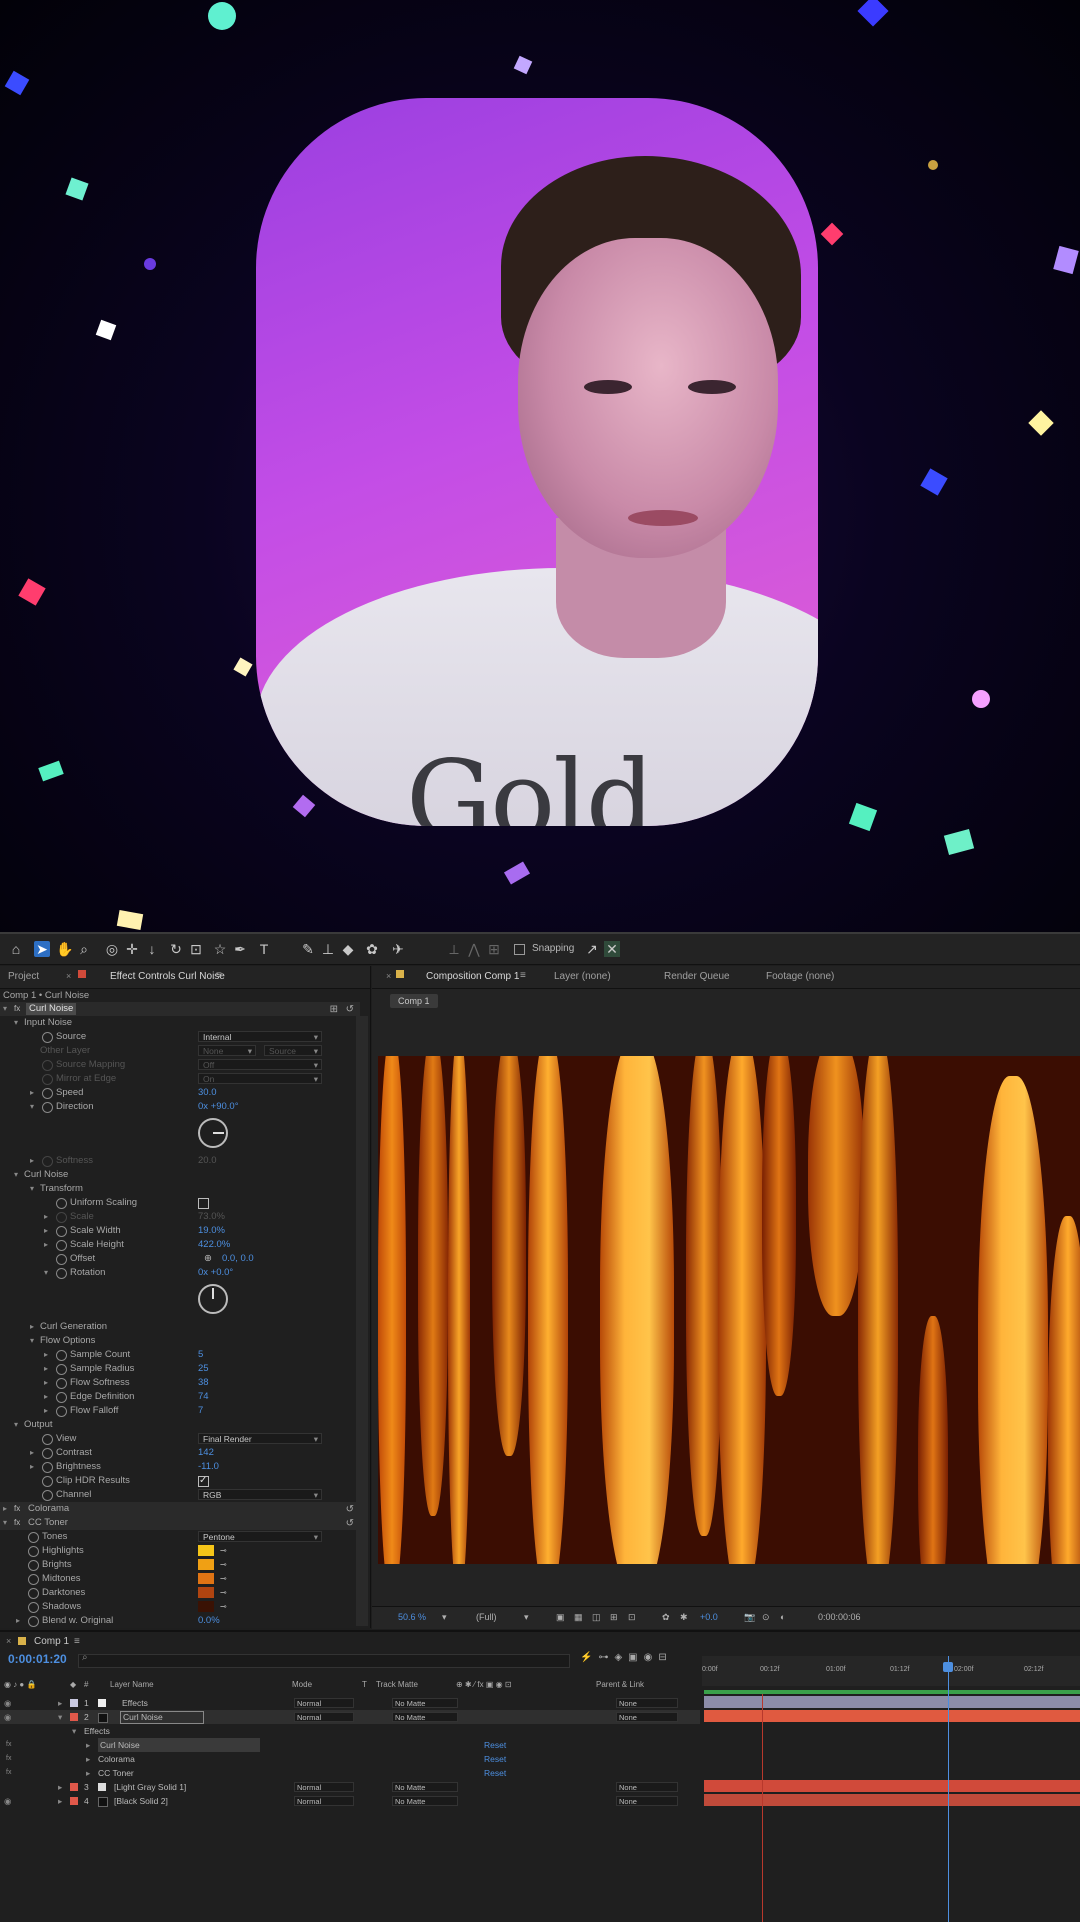 The image size is (1080, 1922). I want to click on effect-header-curl-noise: ▾ fx Curl Noise ⊞ ↺, so click(180, 1009).